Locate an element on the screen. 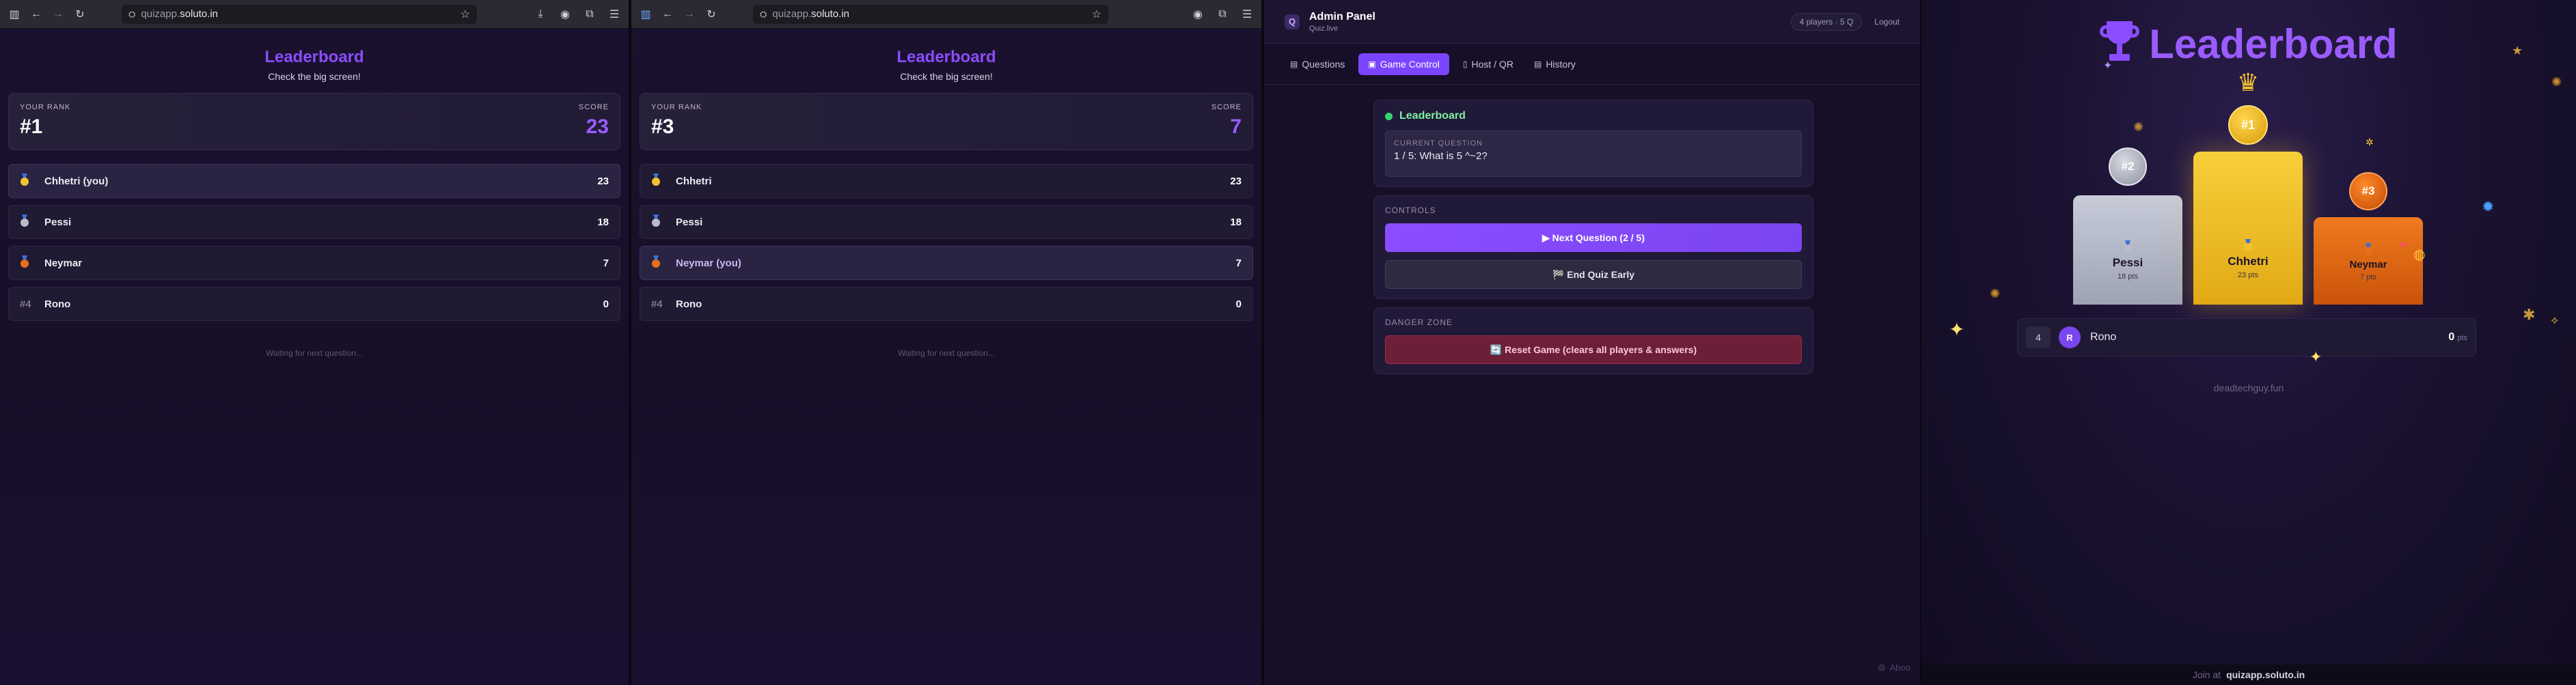 The width and height of the screenshot is (2576, 685). list-item: Pessi 18 is located at coordinates (946, 222).